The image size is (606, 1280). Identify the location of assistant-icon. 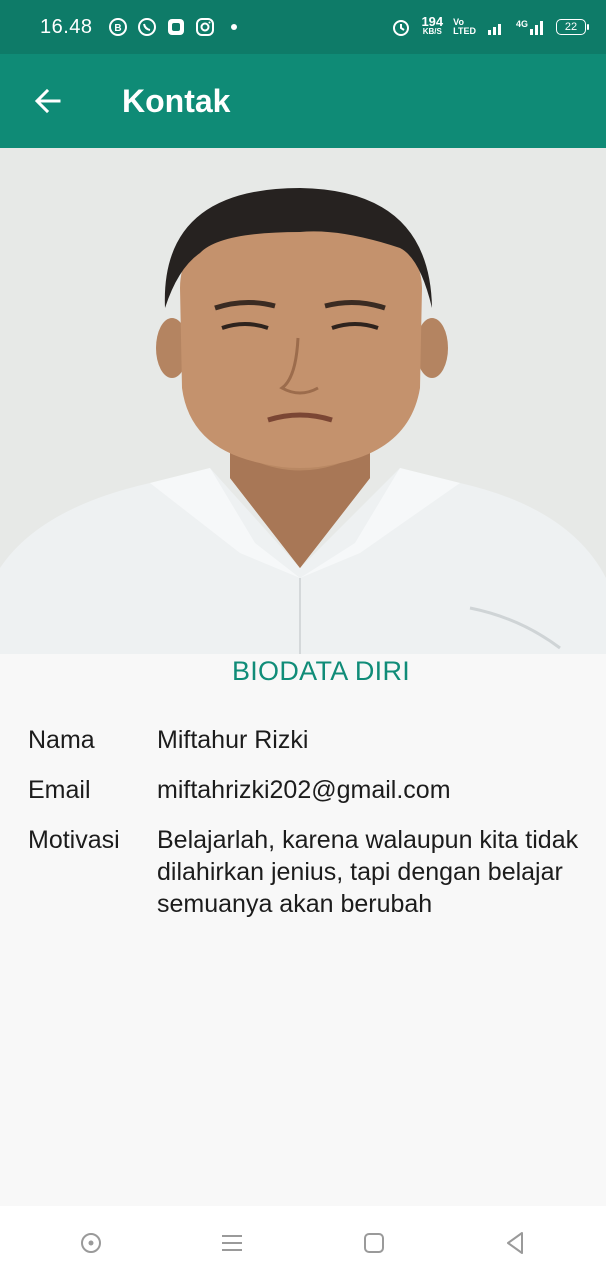
(90, 1243).